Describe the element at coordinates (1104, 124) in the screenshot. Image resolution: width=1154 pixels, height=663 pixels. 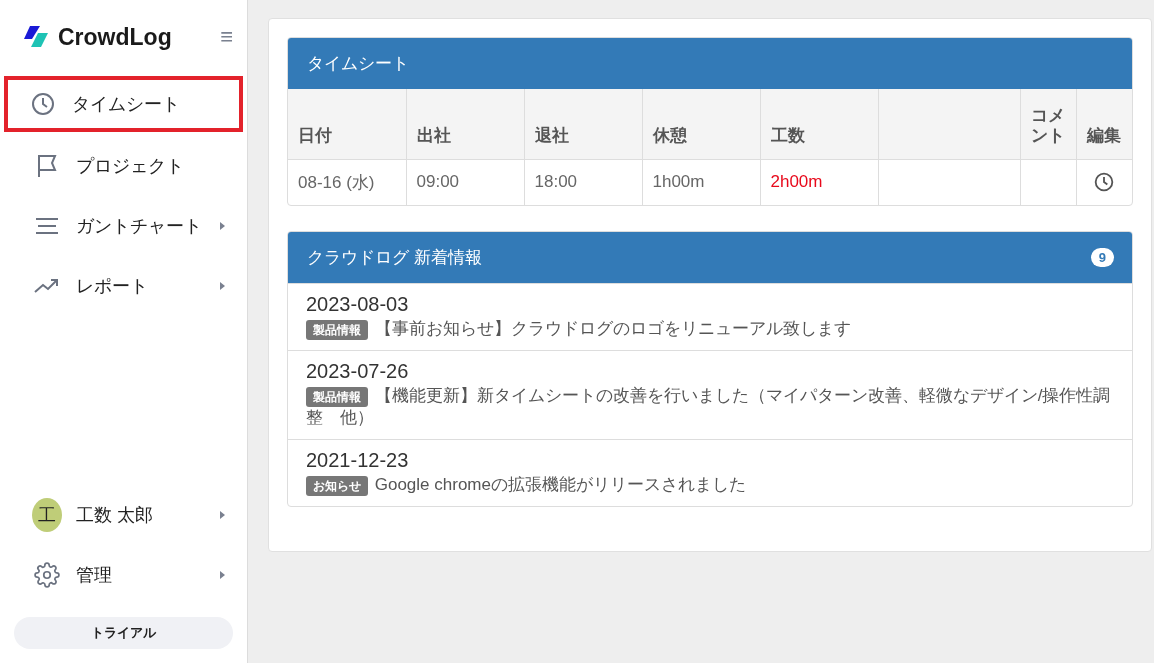
I see `column-header: 編集` at that location.